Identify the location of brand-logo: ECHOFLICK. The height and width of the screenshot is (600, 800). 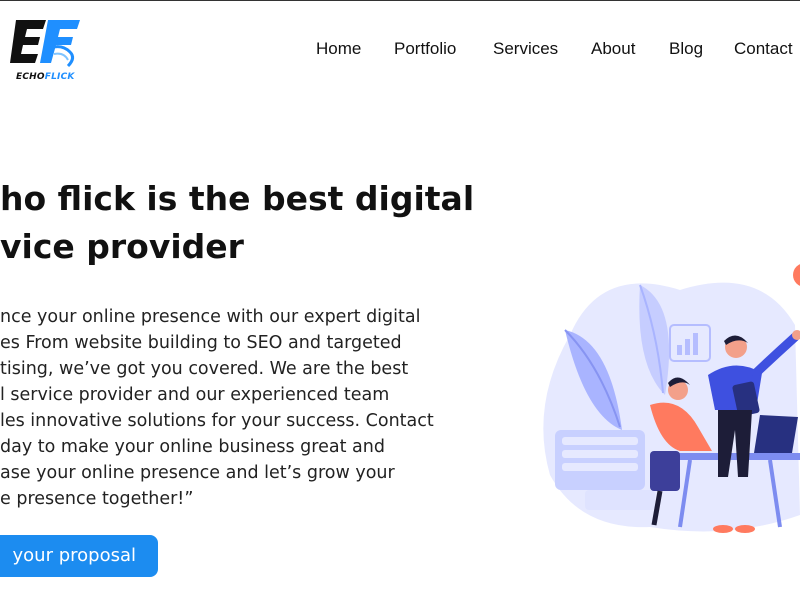
(47, 52).